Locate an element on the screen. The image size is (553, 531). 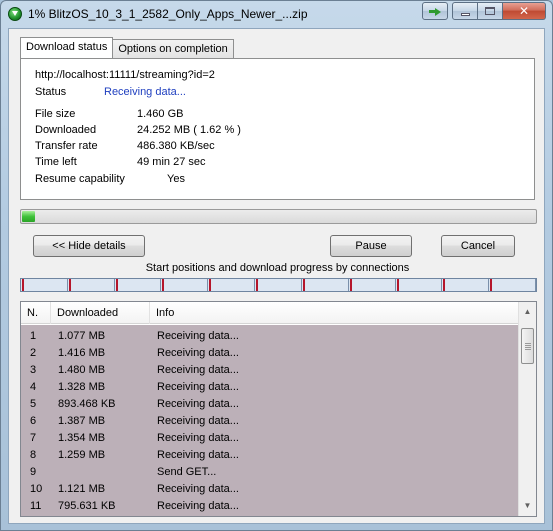
transfer-rate-label: Transfer rate is located at coordinates (66, 146).